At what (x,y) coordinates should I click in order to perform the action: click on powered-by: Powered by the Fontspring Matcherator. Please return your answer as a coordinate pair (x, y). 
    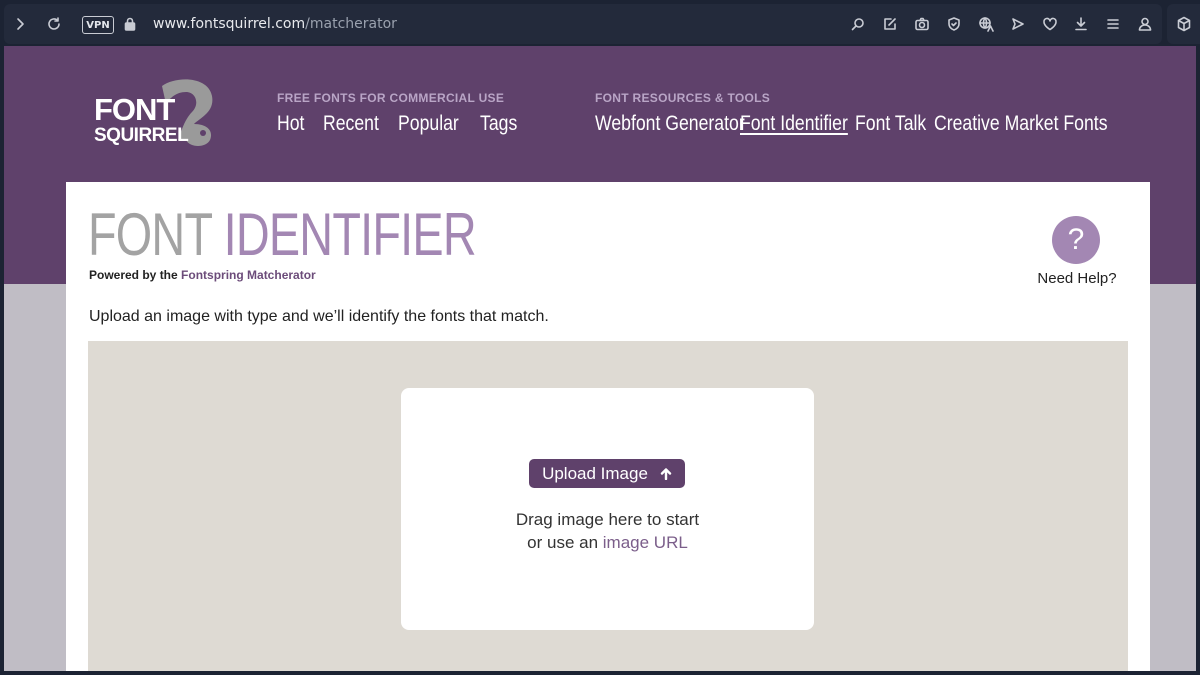
    Looking at the image, I should click on (202, 275).